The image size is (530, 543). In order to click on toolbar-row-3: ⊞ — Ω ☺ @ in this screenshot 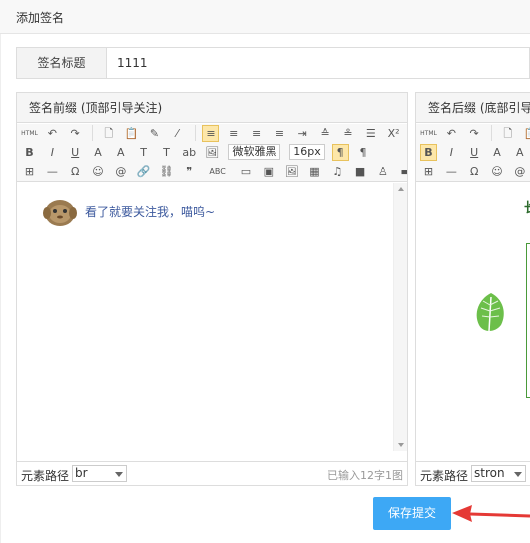, I will do `click(475, 172)`.